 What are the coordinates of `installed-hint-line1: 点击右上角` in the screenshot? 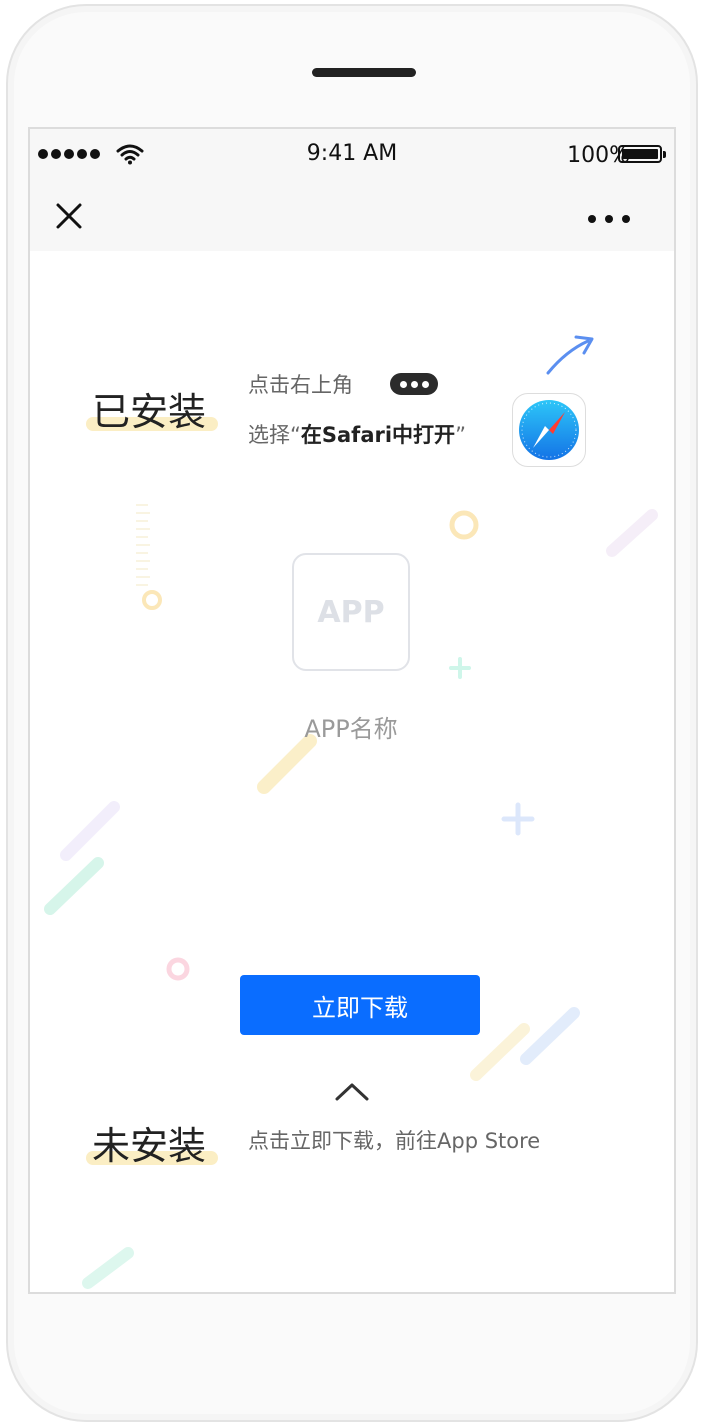 It's located at (300, 385).